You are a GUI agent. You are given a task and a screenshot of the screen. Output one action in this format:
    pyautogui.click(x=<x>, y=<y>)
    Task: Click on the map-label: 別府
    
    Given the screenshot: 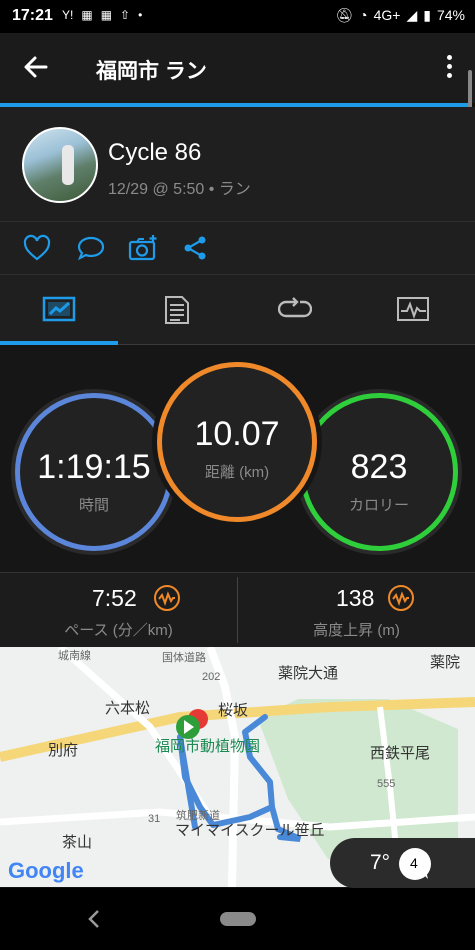 What is the action you would take?
    pyautogui.click(x=63, y=750)
    